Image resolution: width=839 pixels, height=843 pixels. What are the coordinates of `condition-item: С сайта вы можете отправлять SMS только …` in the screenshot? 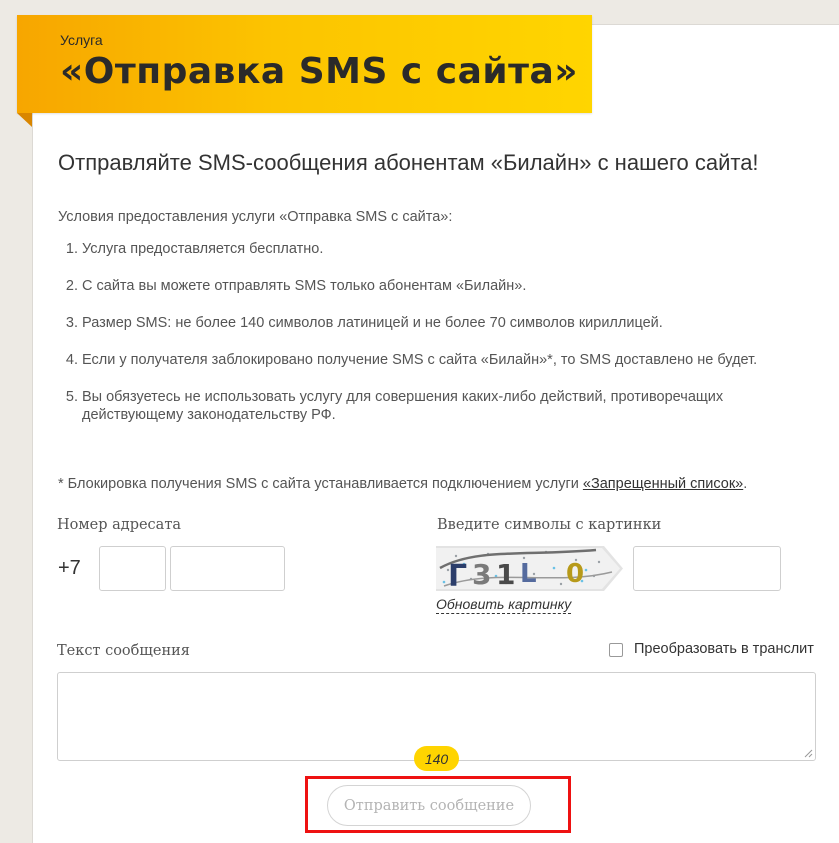 It's located at (452, 286).